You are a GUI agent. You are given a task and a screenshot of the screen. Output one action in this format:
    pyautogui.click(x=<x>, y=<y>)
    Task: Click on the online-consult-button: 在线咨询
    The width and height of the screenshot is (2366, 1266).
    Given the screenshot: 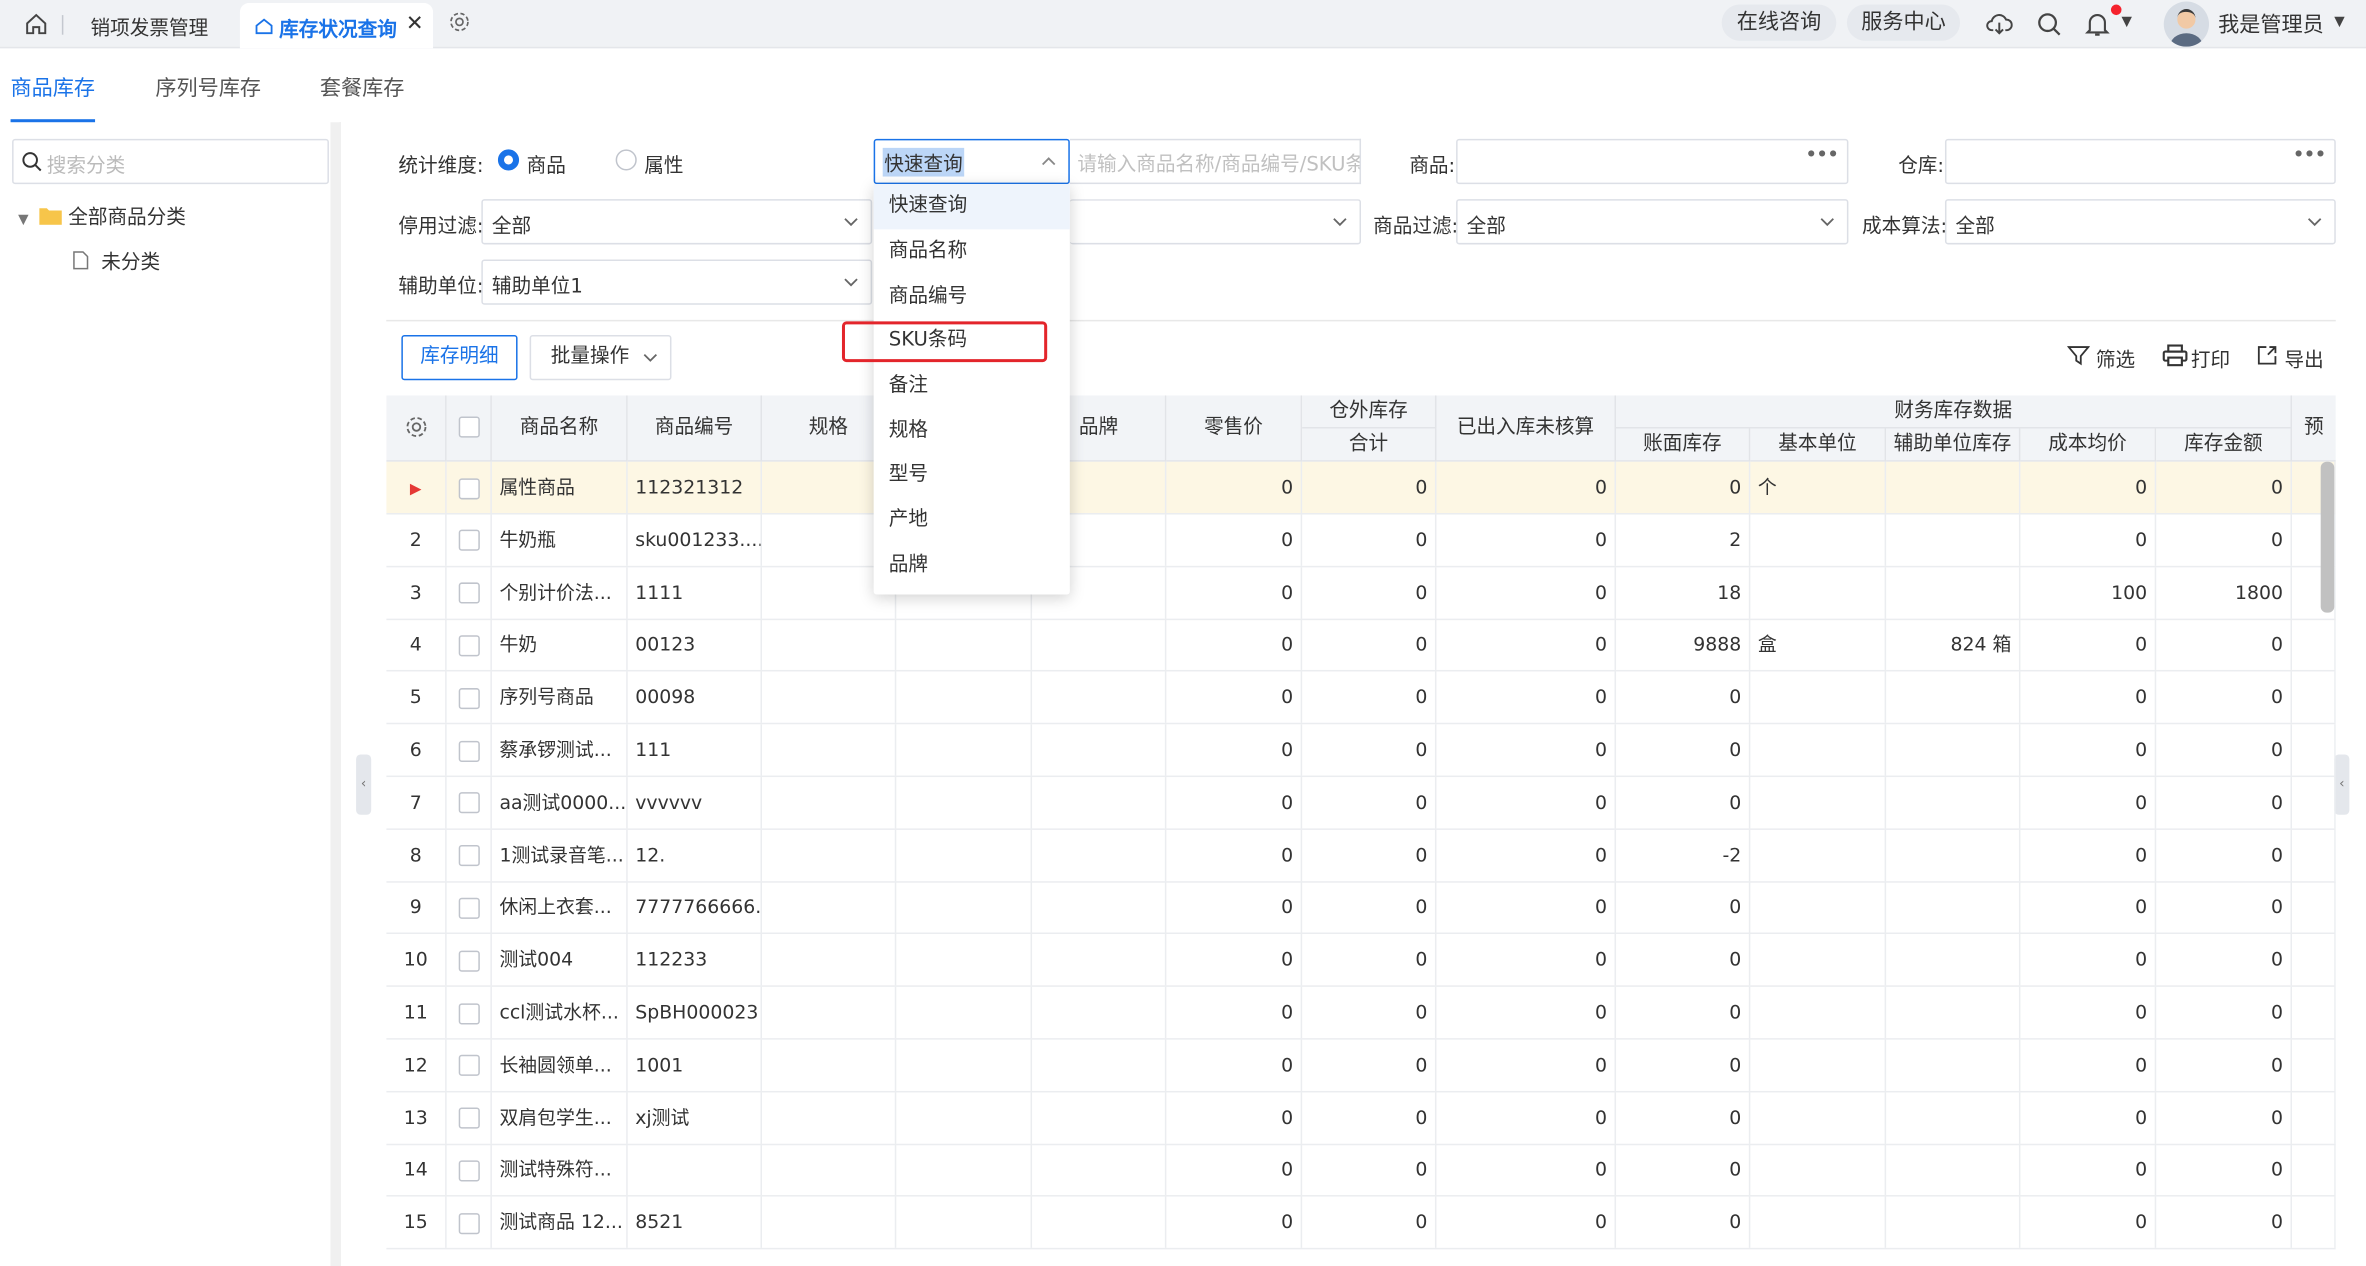 What is the action you would take?
    pyautogui.click(x=1779, y=22)
    